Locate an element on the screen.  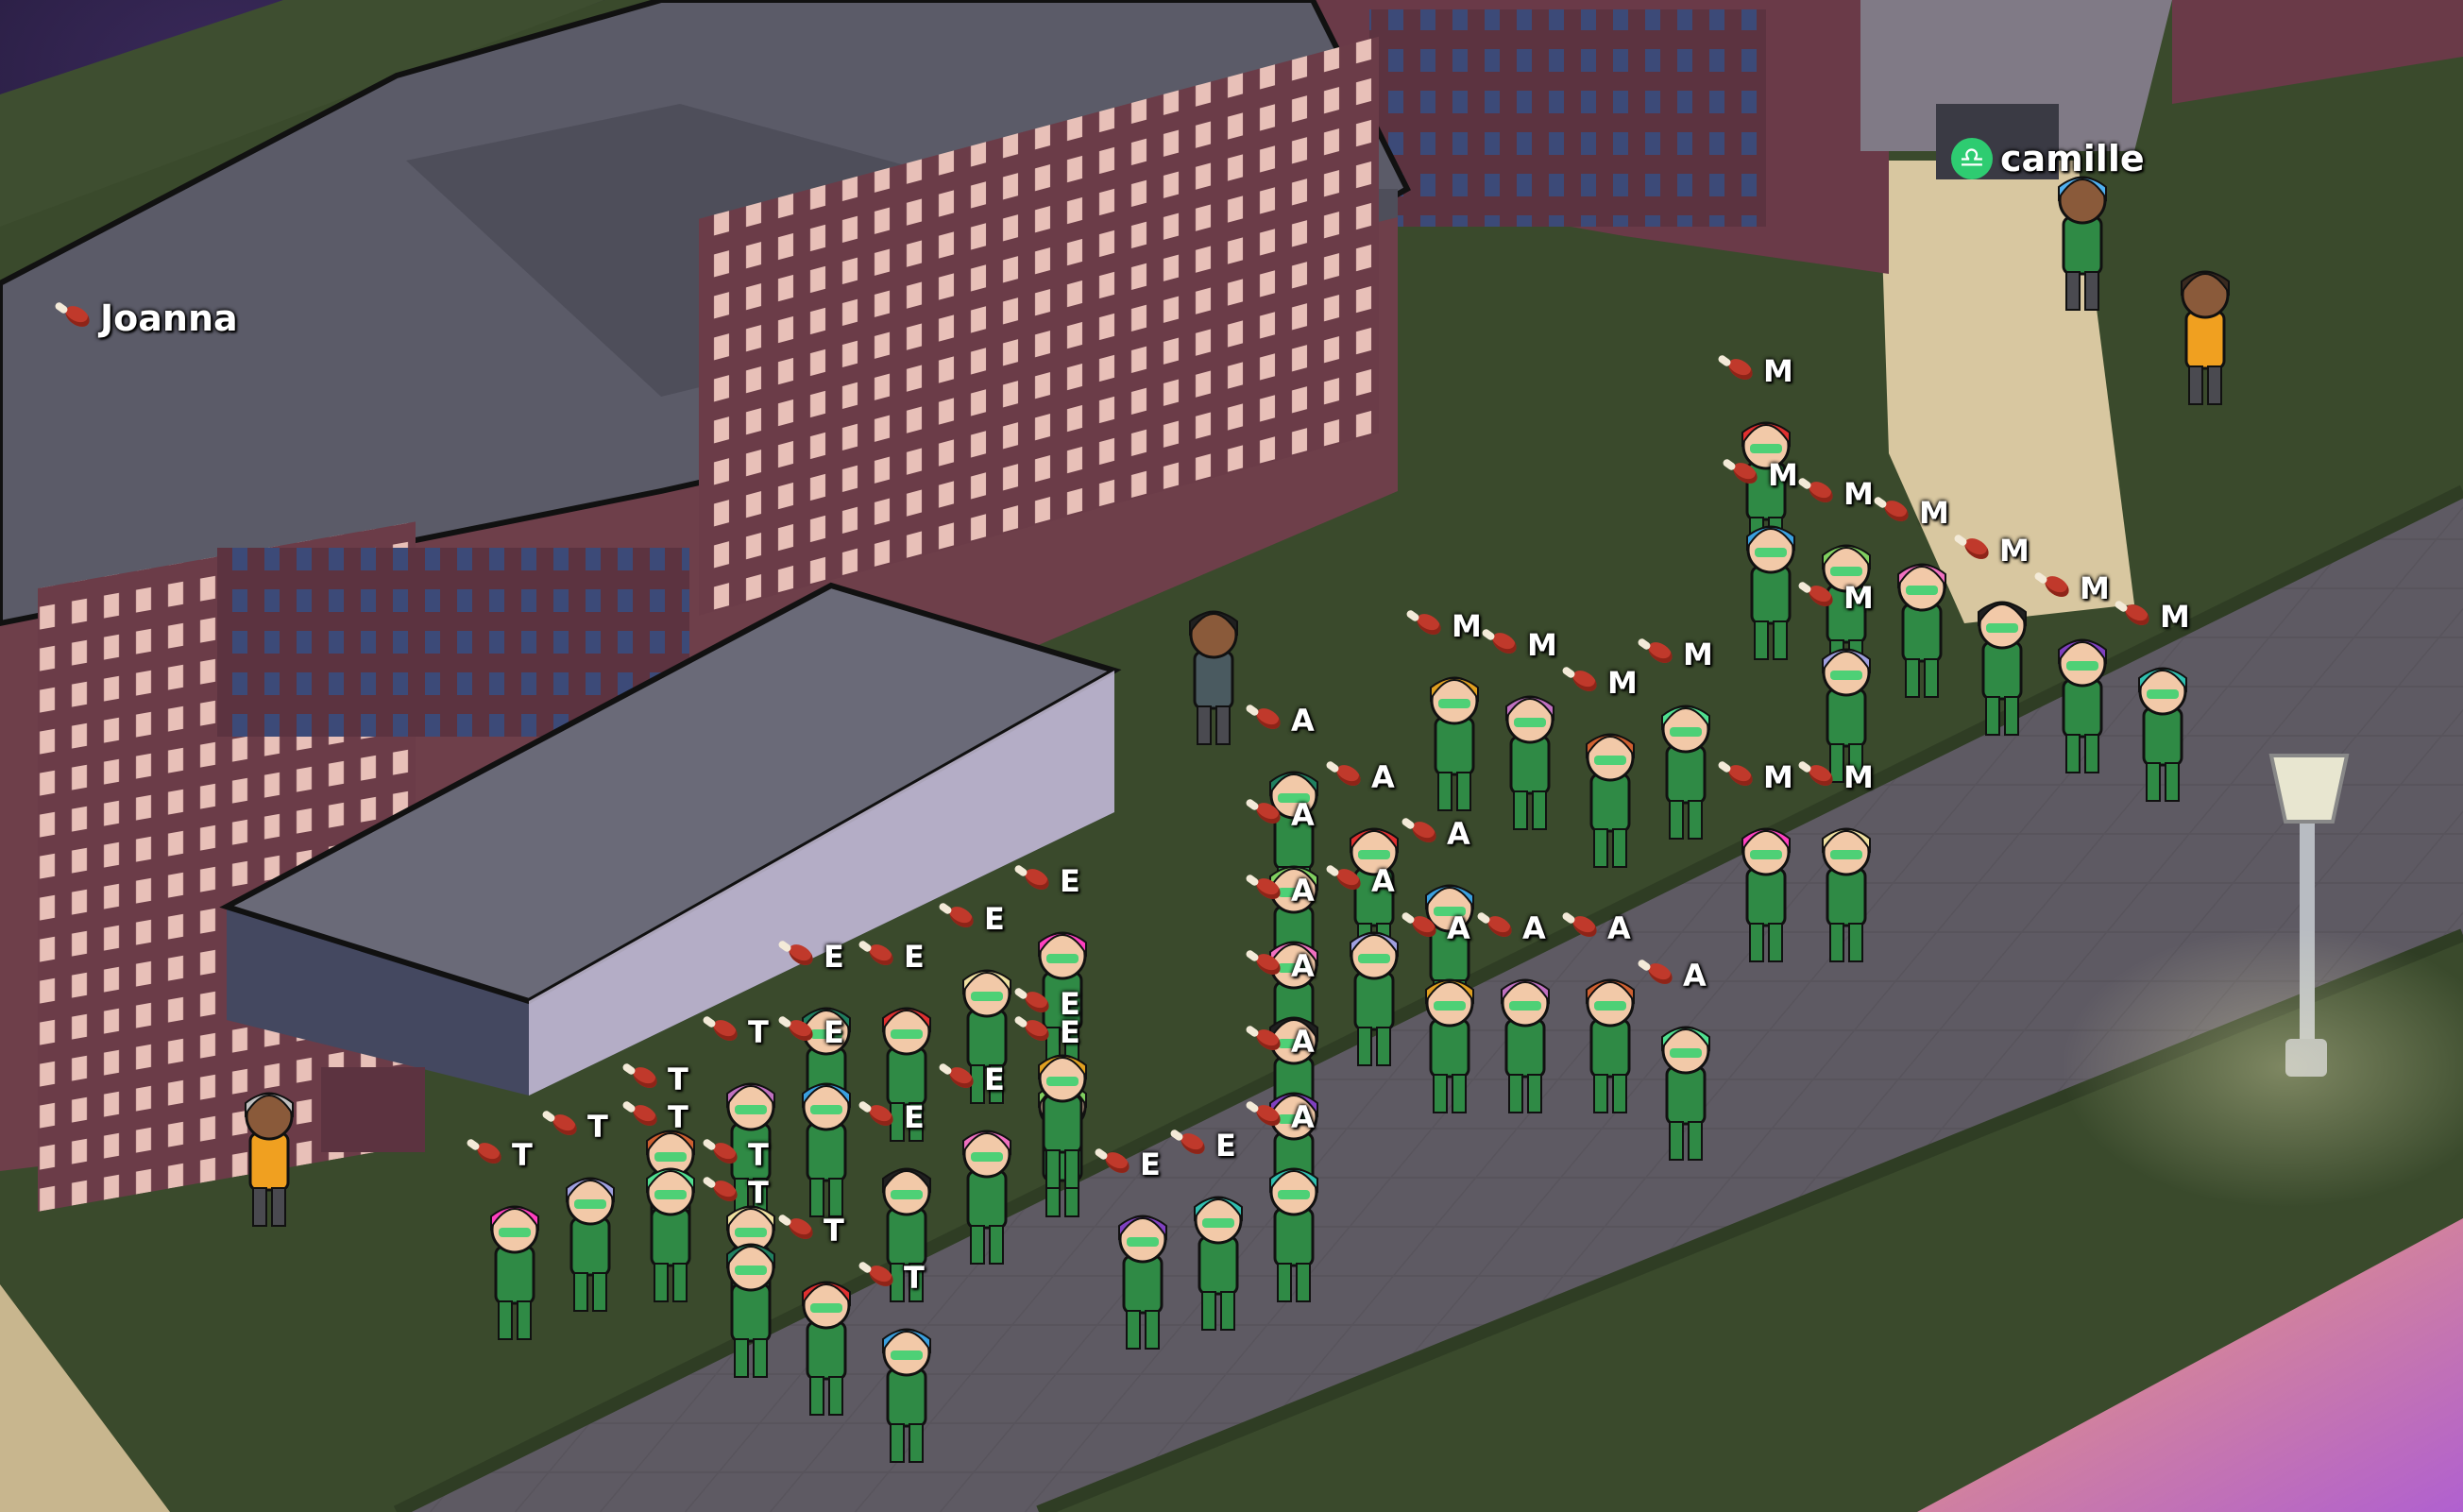
player-nametag-camille: ♎ camille is located at coordinates (2048, 158).